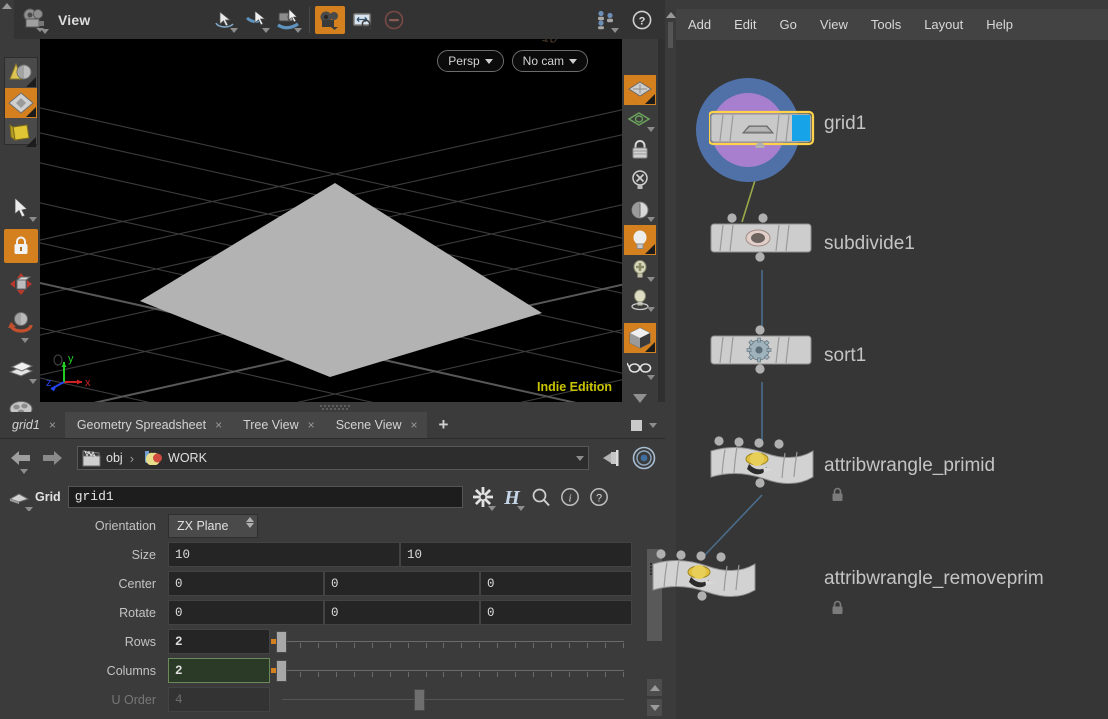  Describe the element at coordinates (289, 20) in the screenshot. I see `view-tool` at that location.